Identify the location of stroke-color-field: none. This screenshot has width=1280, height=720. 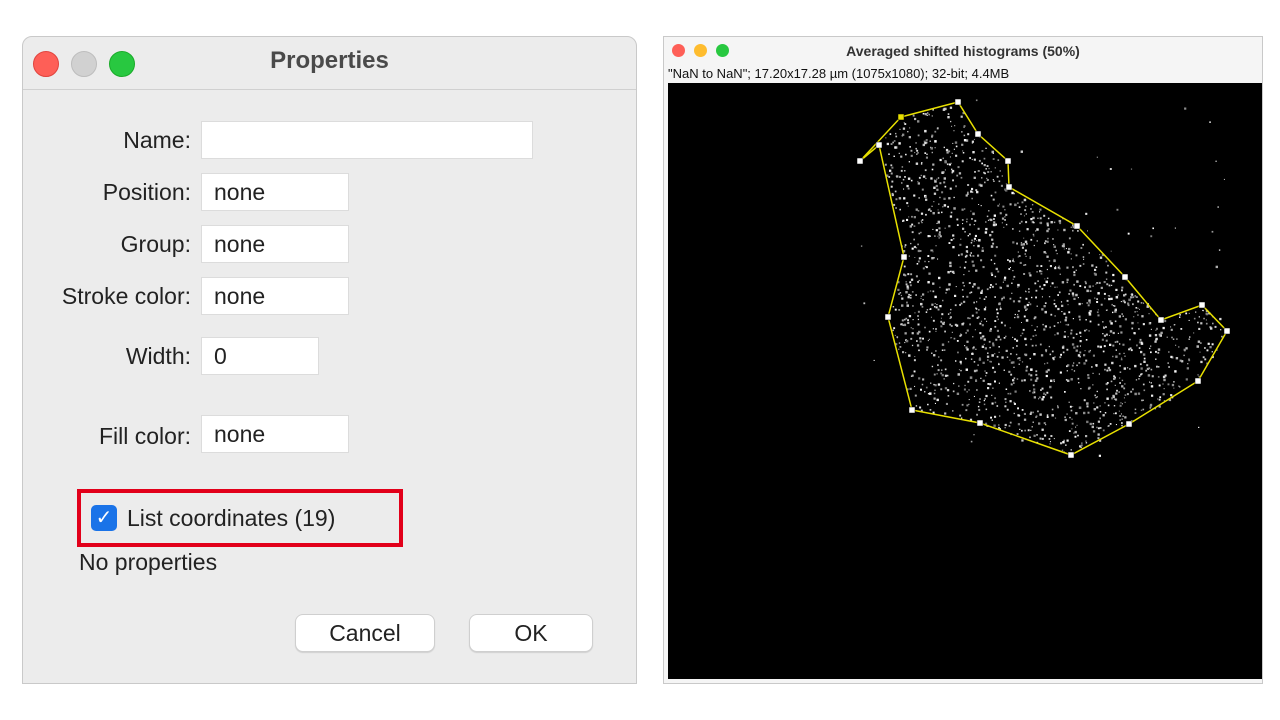
(275, 296).